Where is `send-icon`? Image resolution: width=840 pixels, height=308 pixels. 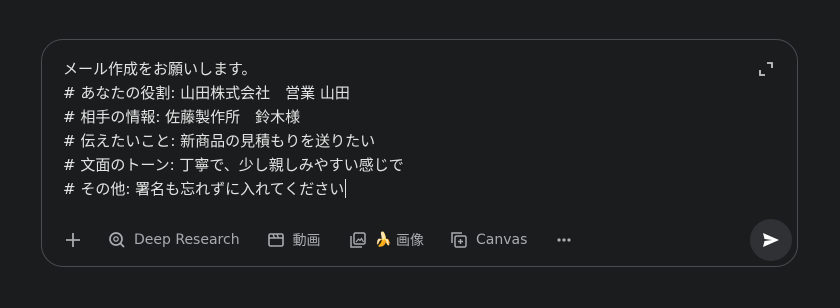 send-icon is located at coordinates (771, 240).